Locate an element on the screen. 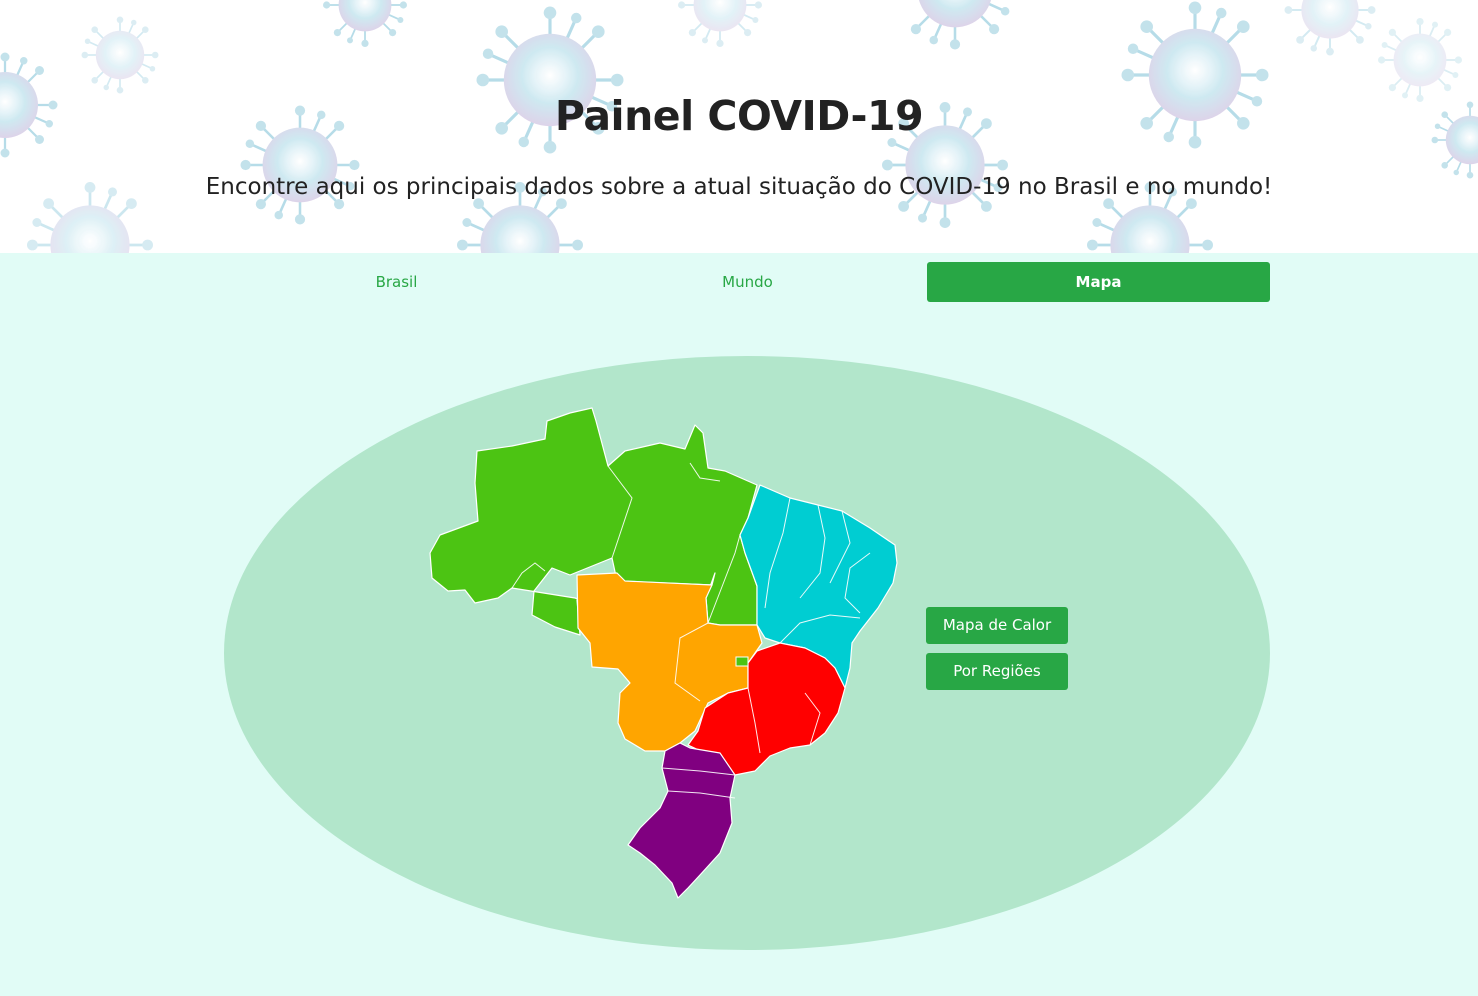 Image resolution: width=1478 pixels, height=996 pixels. distrito-federal is located at coordinates (742, 661).